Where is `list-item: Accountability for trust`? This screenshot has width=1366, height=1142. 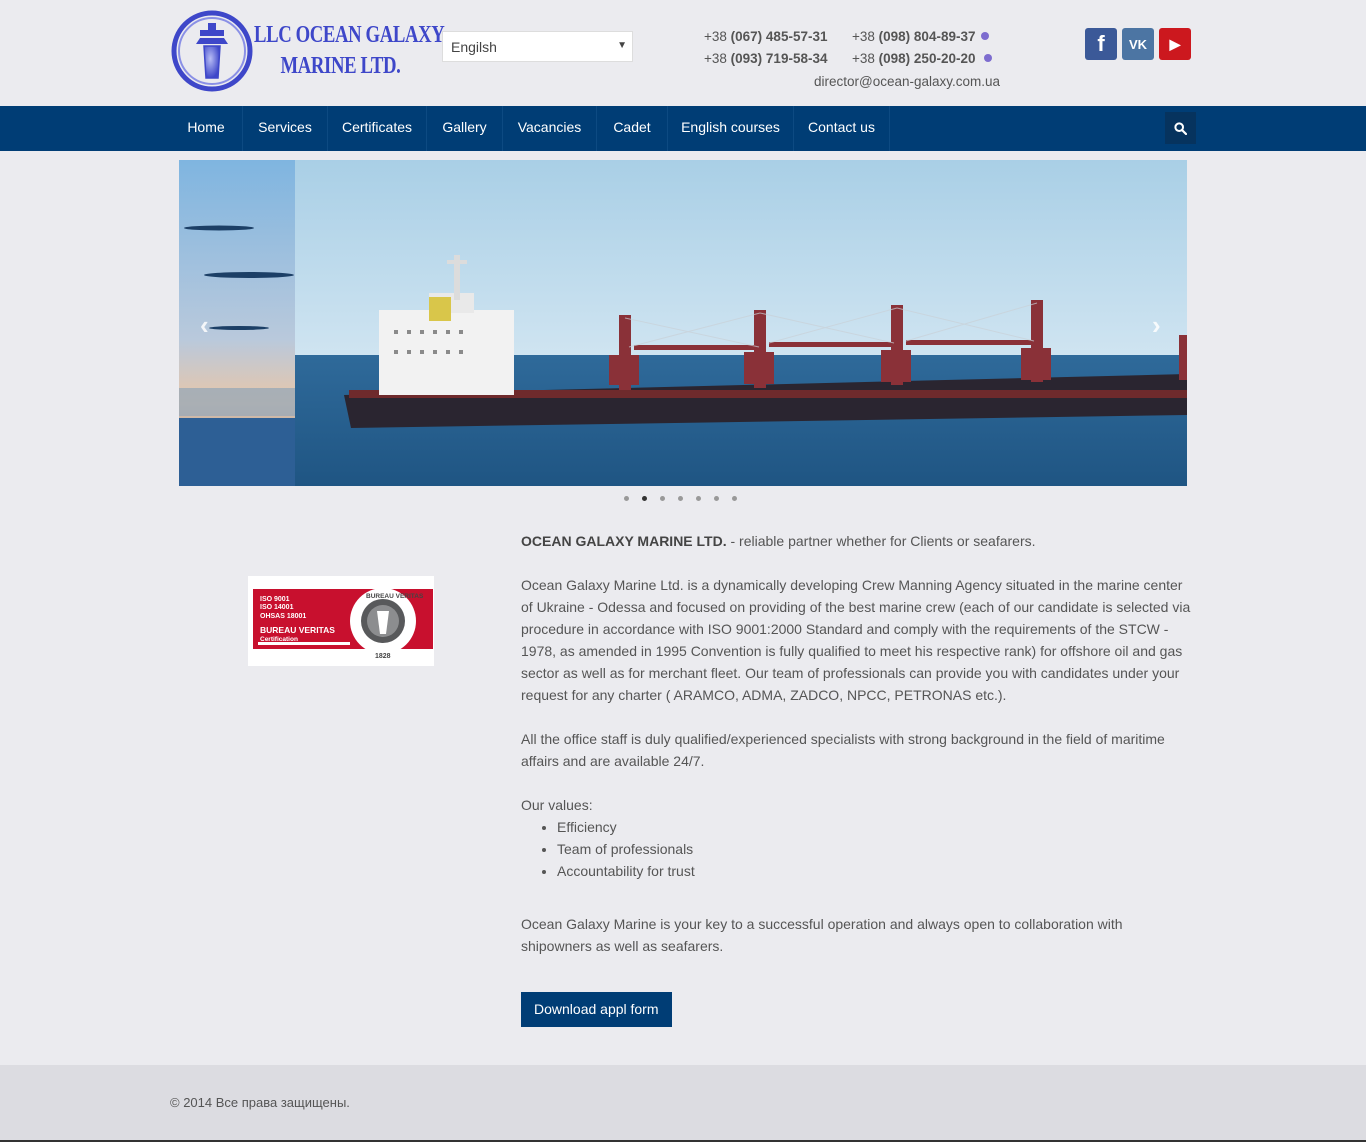 list-item: Accountability for trust is located at coordinates (874, 871).